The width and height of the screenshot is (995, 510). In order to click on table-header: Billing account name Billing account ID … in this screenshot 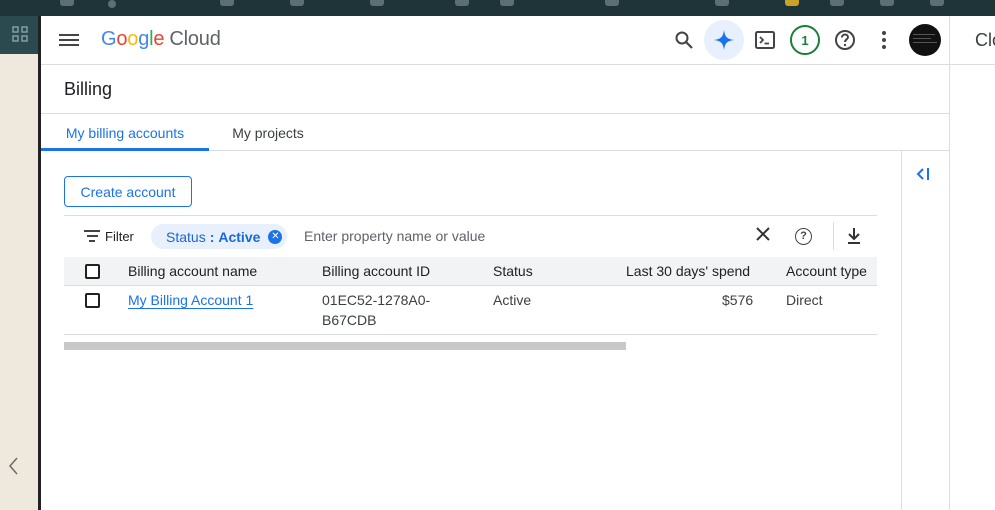, I will do `click(470, 271)`.